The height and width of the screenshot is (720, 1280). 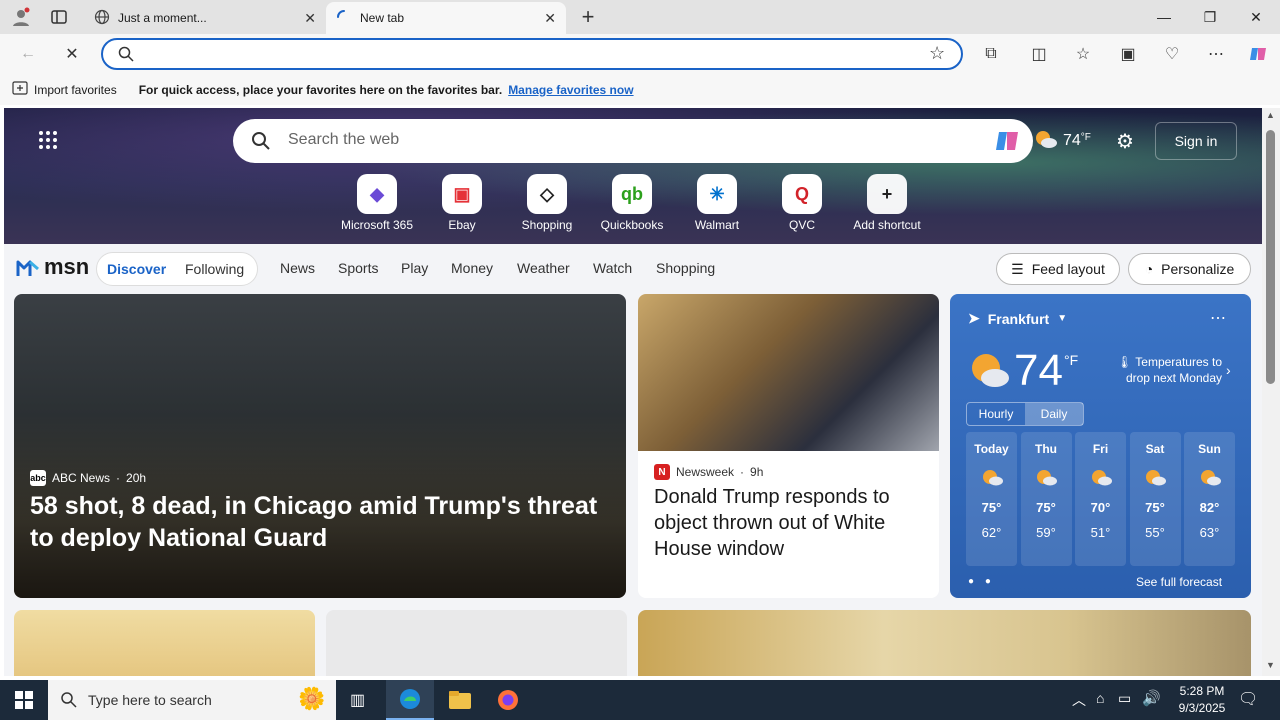 What do you see at coordinates (632, 203) in the screenshot?
I see `shortcut-quickbooks: qb Quickbooks` at bounding box center [632, 203].